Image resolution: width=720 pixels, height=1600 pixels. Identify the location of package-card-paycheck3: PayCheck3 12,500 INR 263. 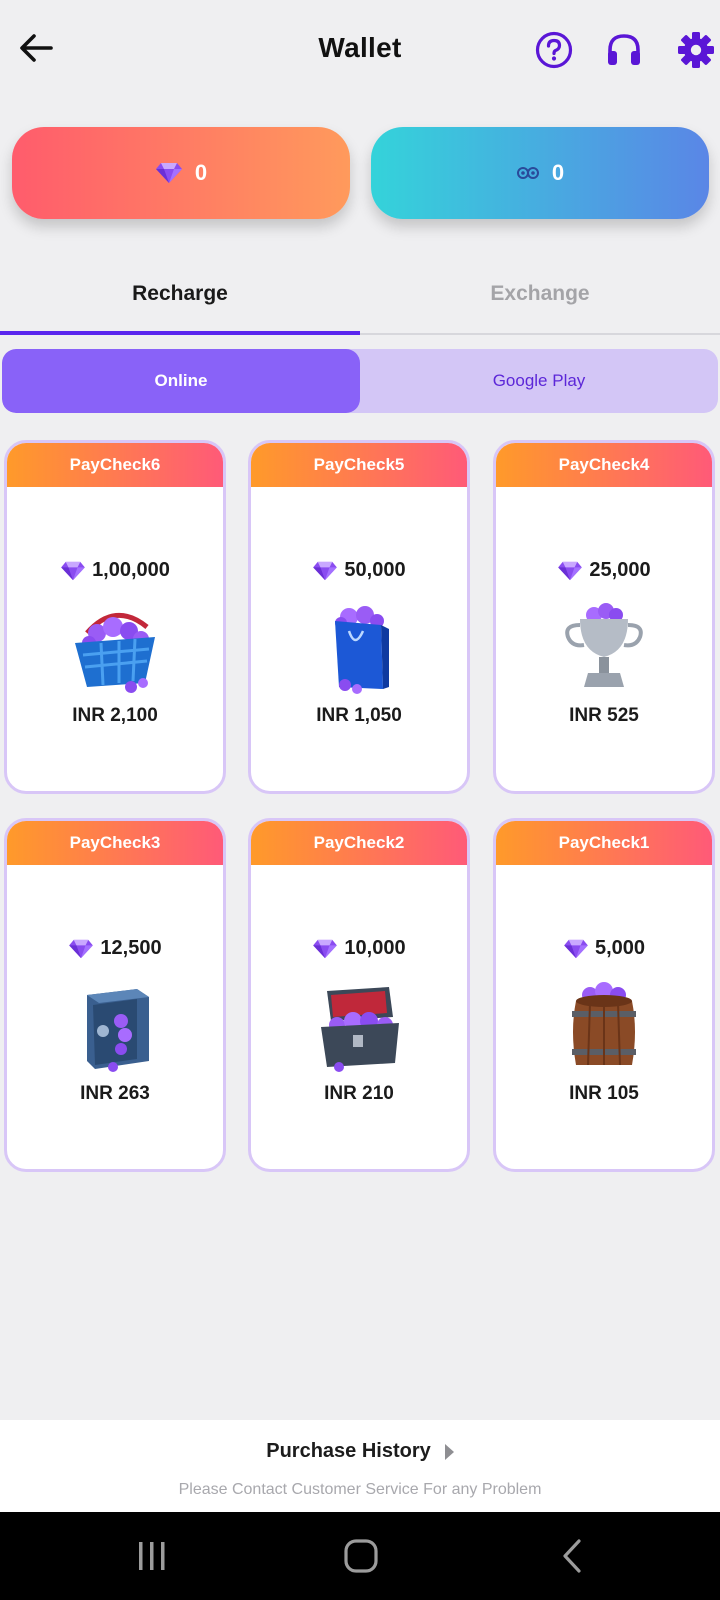
(115, 995).